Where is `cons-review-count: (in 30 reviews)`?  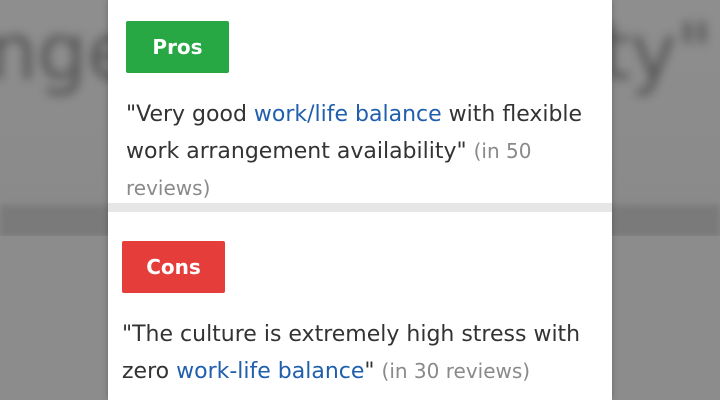
cons-review-count: (in 30 reviews) is located at coordinates (456, 371).